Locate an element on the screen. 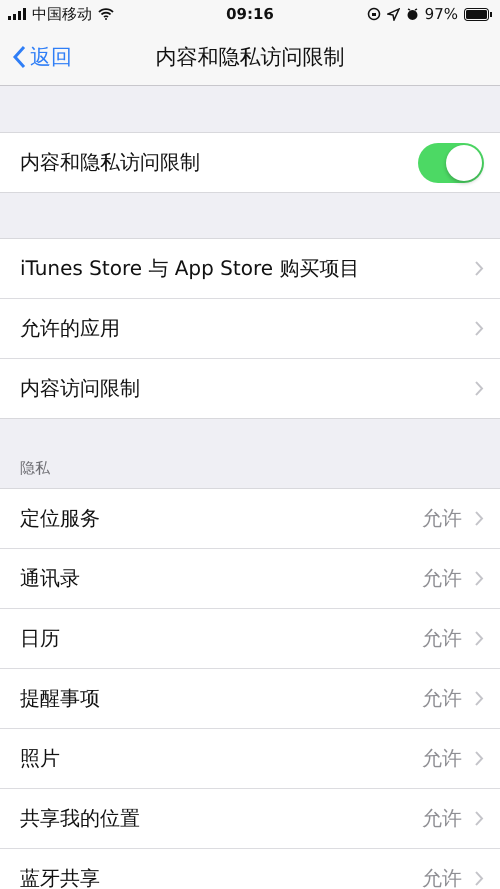 This screenshot has width=500, height=889. row-label: 照片 is located at coordinates (40, 758).